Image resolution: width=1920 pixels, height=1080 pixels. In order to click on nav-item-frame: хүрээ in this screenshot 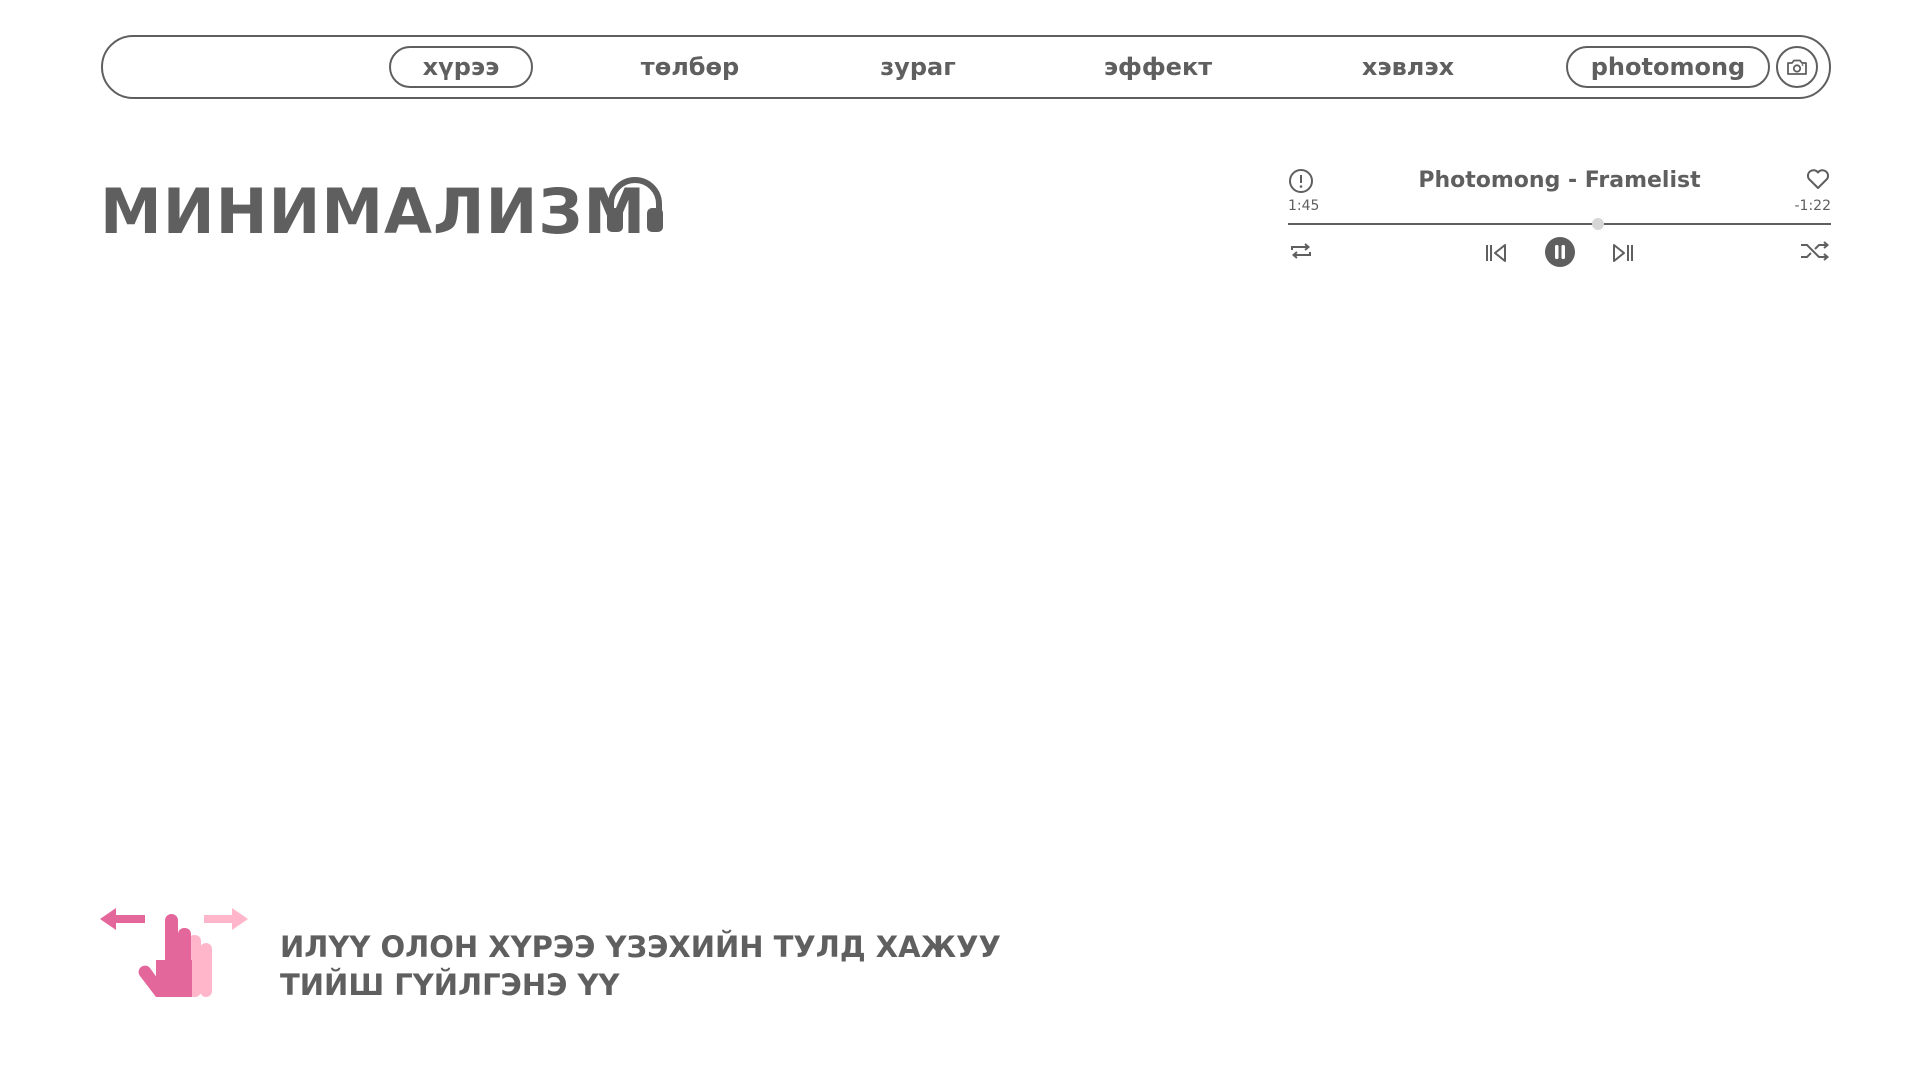, I will do `click(461, 67)`.